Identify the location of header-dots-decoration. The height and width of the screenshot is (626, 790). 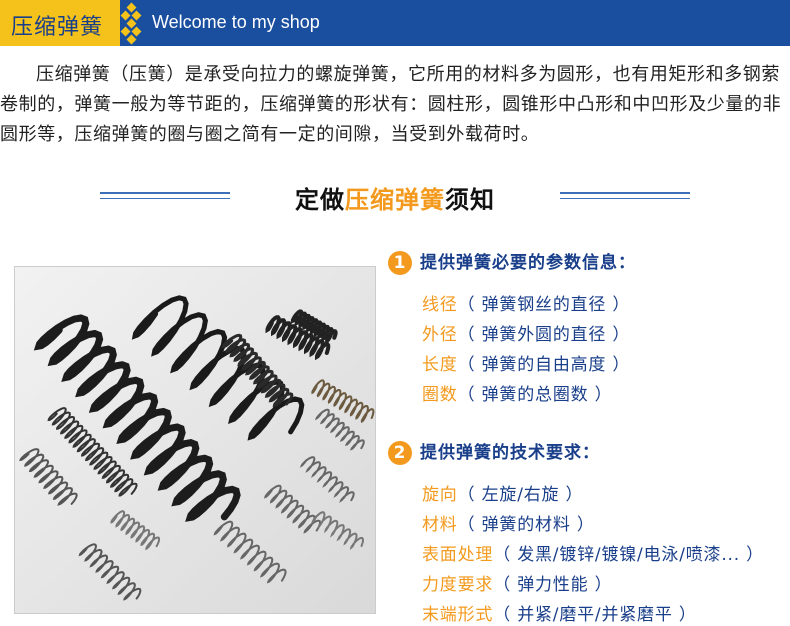
(131, 23).